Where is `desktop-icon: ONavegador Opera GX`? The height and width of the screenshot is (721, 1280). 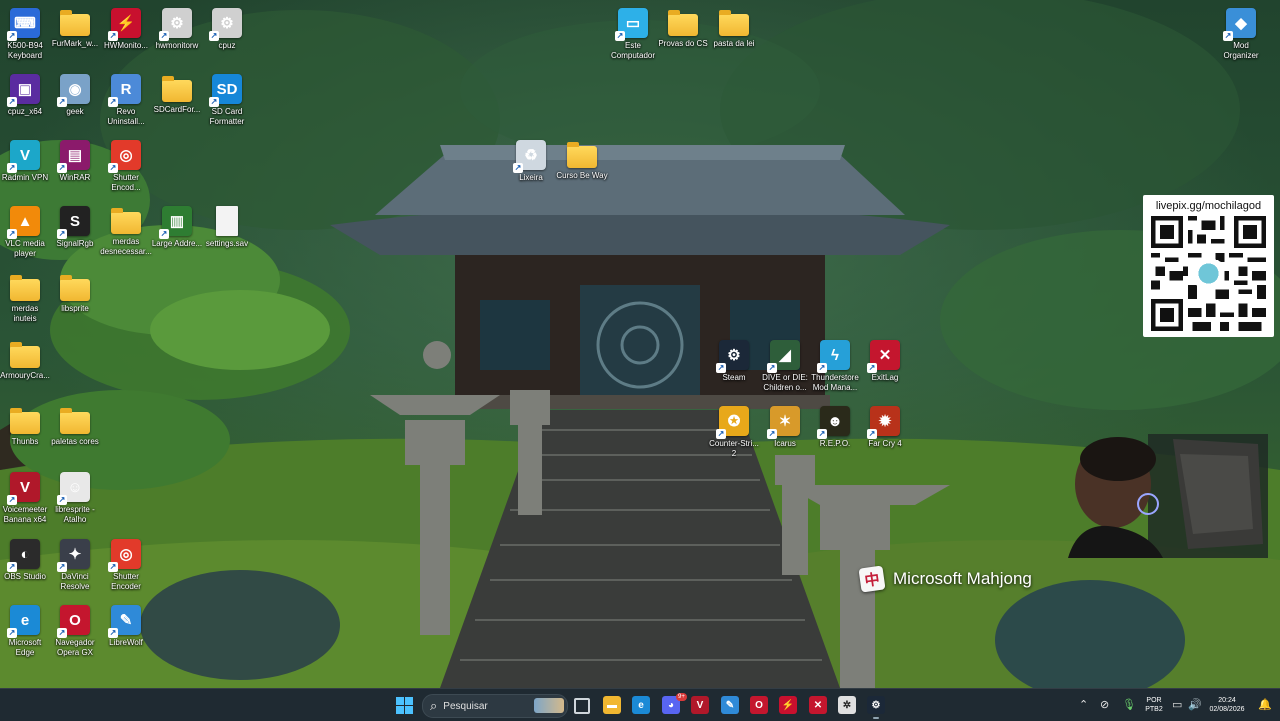 desktop-icon: ONavegador Opera GX is located at coordinates (75, 631).